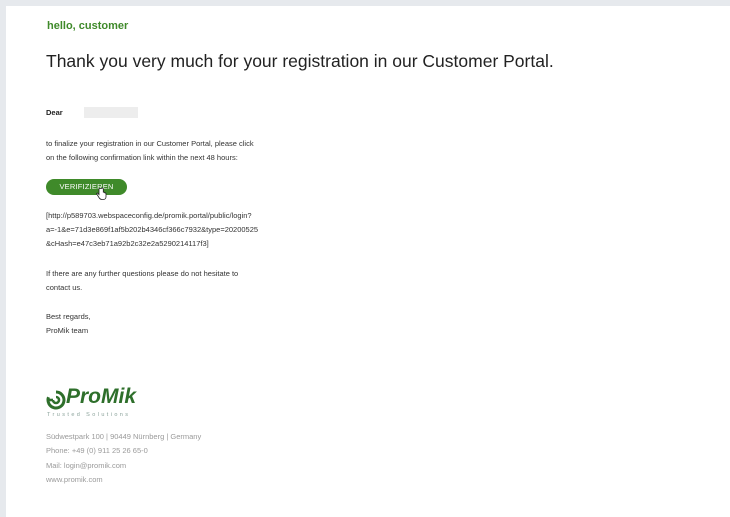 The image size is (730, 517). I want to click on redacted-name, so click(111, 112).